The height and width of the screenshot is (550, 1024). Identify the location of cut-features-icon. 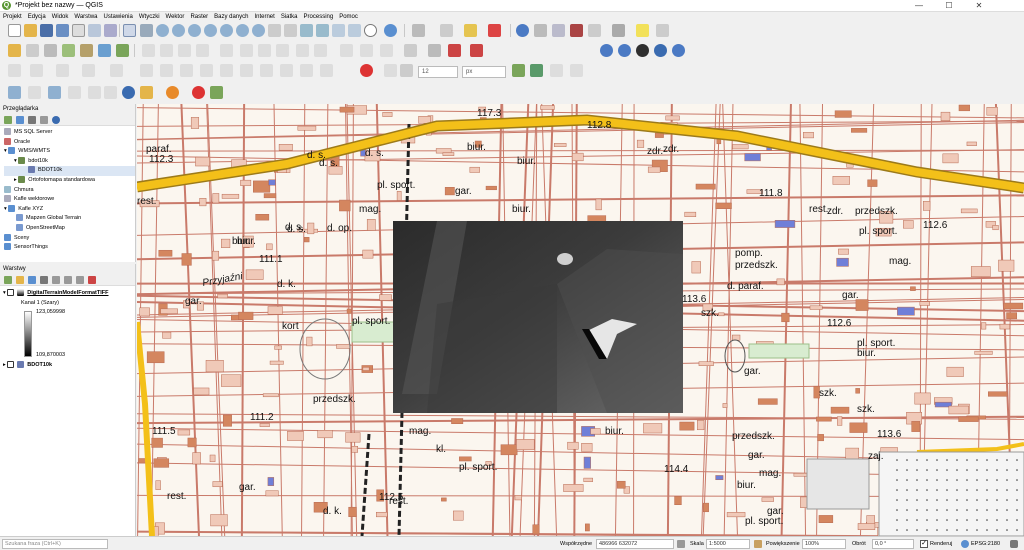
(246, 50).